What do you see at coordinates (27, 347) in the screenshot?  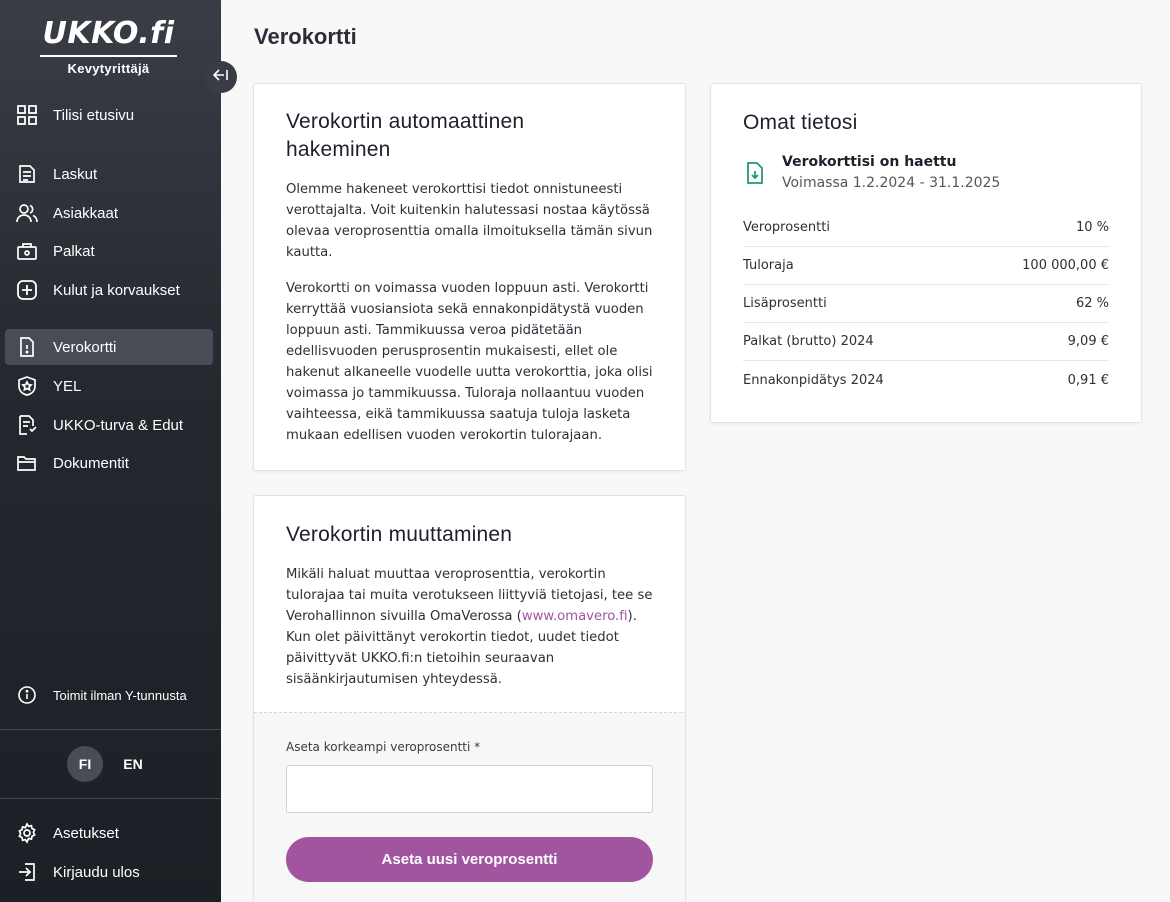 I see `tax-card-icon` at bounding box center [27, 347].